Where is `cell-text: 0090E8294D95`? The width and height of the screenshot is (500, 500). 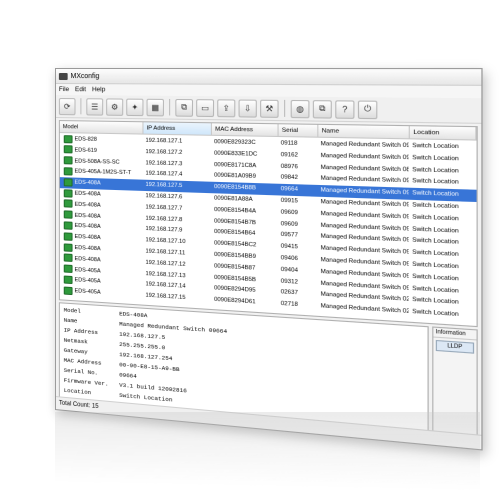
cell-text: 0090E8294D95 is located at coordinates (235, 290).